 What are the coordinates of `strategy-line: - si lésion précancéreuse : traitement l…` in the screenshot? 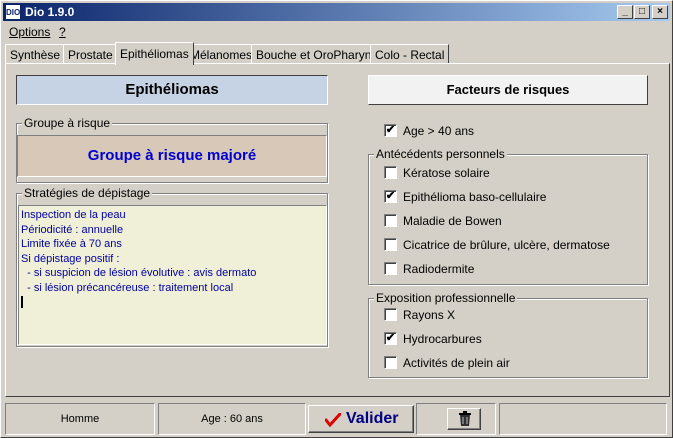 It's located at (127, 287).